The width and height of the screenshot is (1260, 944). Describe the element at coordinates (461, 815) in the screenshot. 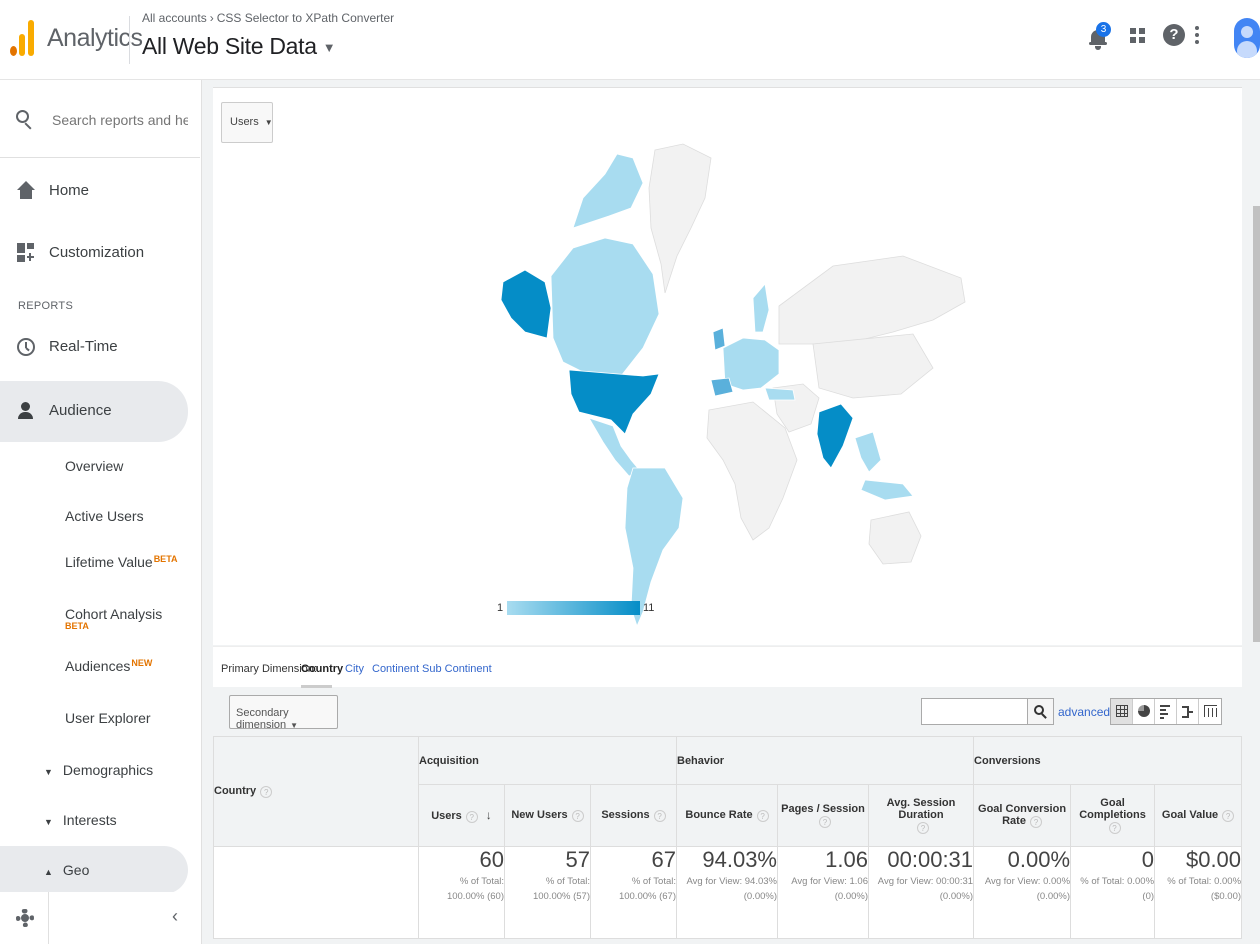

I see `column-header-users: Users? ↓` at that location.